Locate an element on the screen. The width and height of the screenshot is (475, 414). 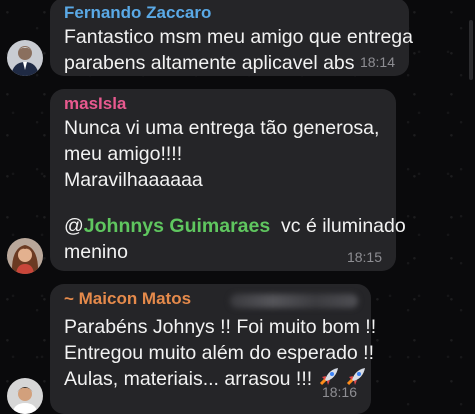
message-line: Parabéns Johnys !! Foi muito bom !! is located at coordinates (220, 327).